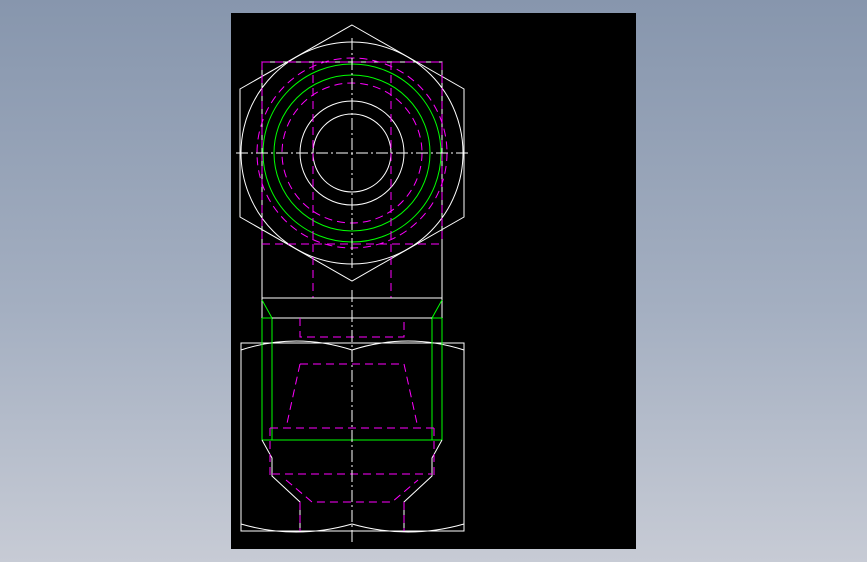  Describe the element at coordinates (411, 396) in the screenshot. I see `hidden-bore-flare-right` at that location.